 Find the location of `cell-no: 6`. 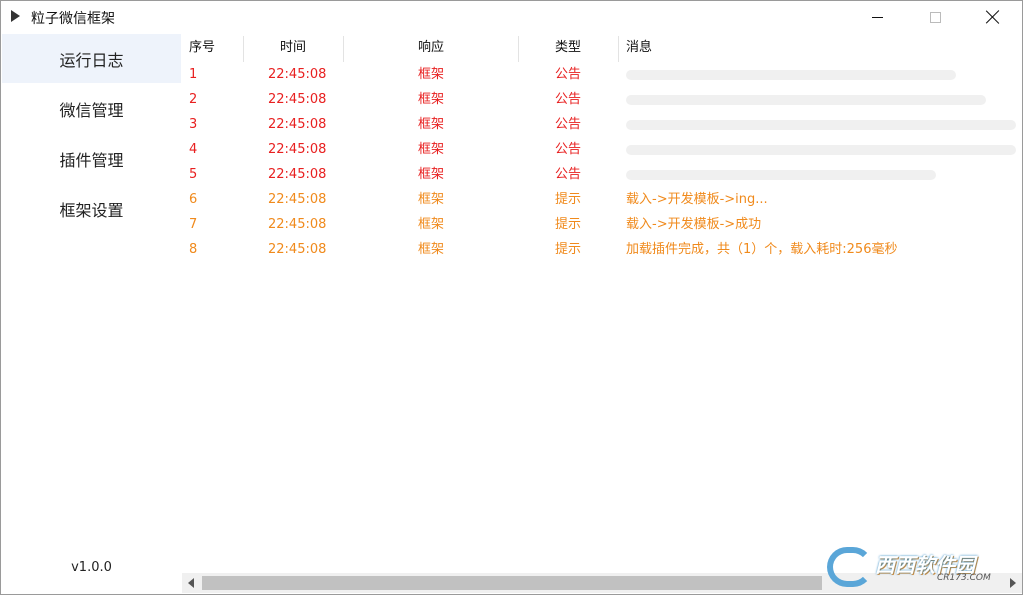

cell-no: 6 is located at coordinates (193, 199).